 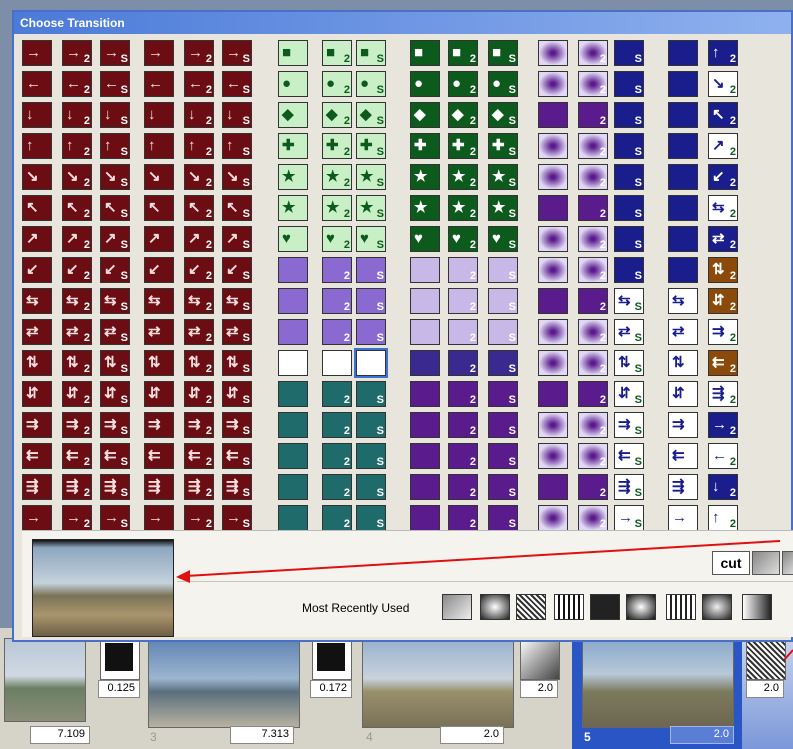 What do you see at coordinates (115, 425) in the screenshot?
I see `transition-icon: ⇉ S` at bounding box center [115, 425].